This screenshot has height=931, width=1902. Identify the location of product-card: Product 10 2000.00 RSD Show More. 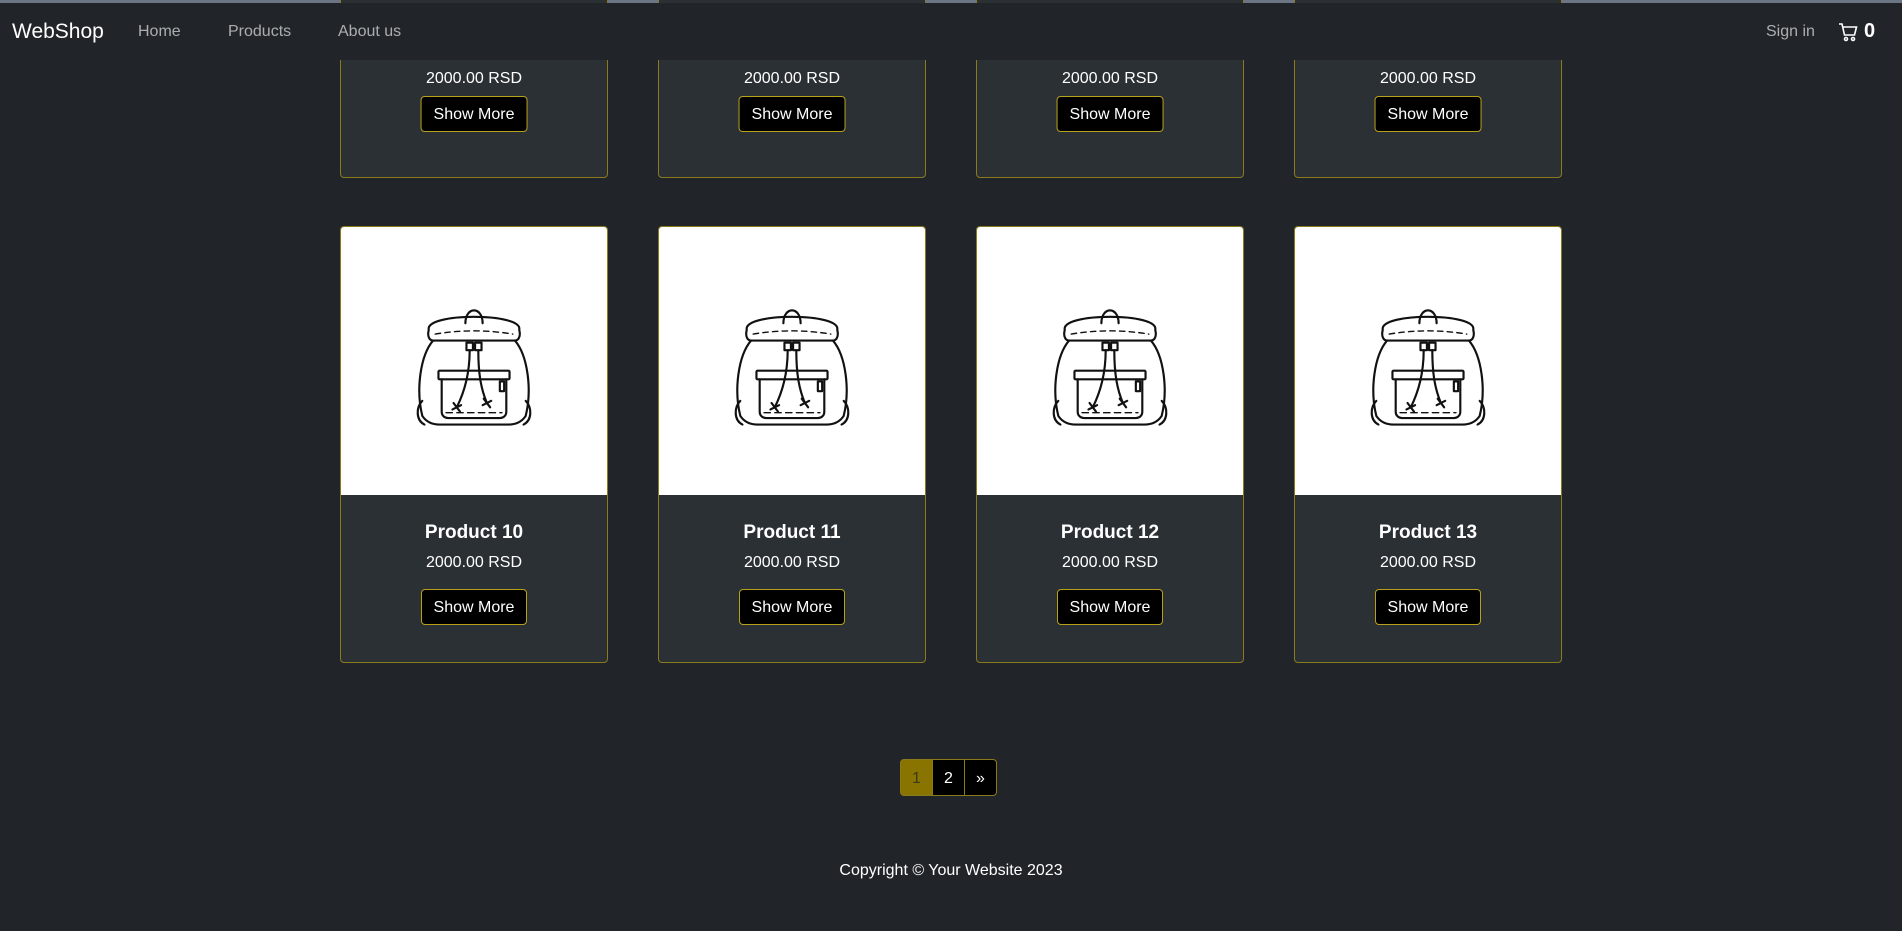
(474, 444).